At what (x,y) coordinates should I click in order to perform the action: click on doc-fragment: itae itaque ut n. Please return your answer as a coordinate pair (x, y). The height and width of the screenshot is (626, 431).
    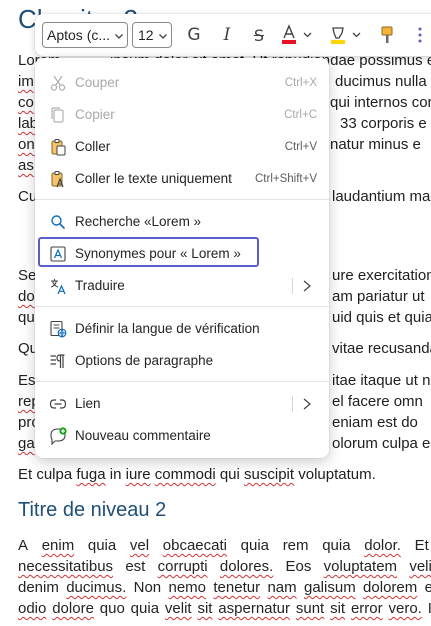
    Looking at the image, I should click on (381, 380).